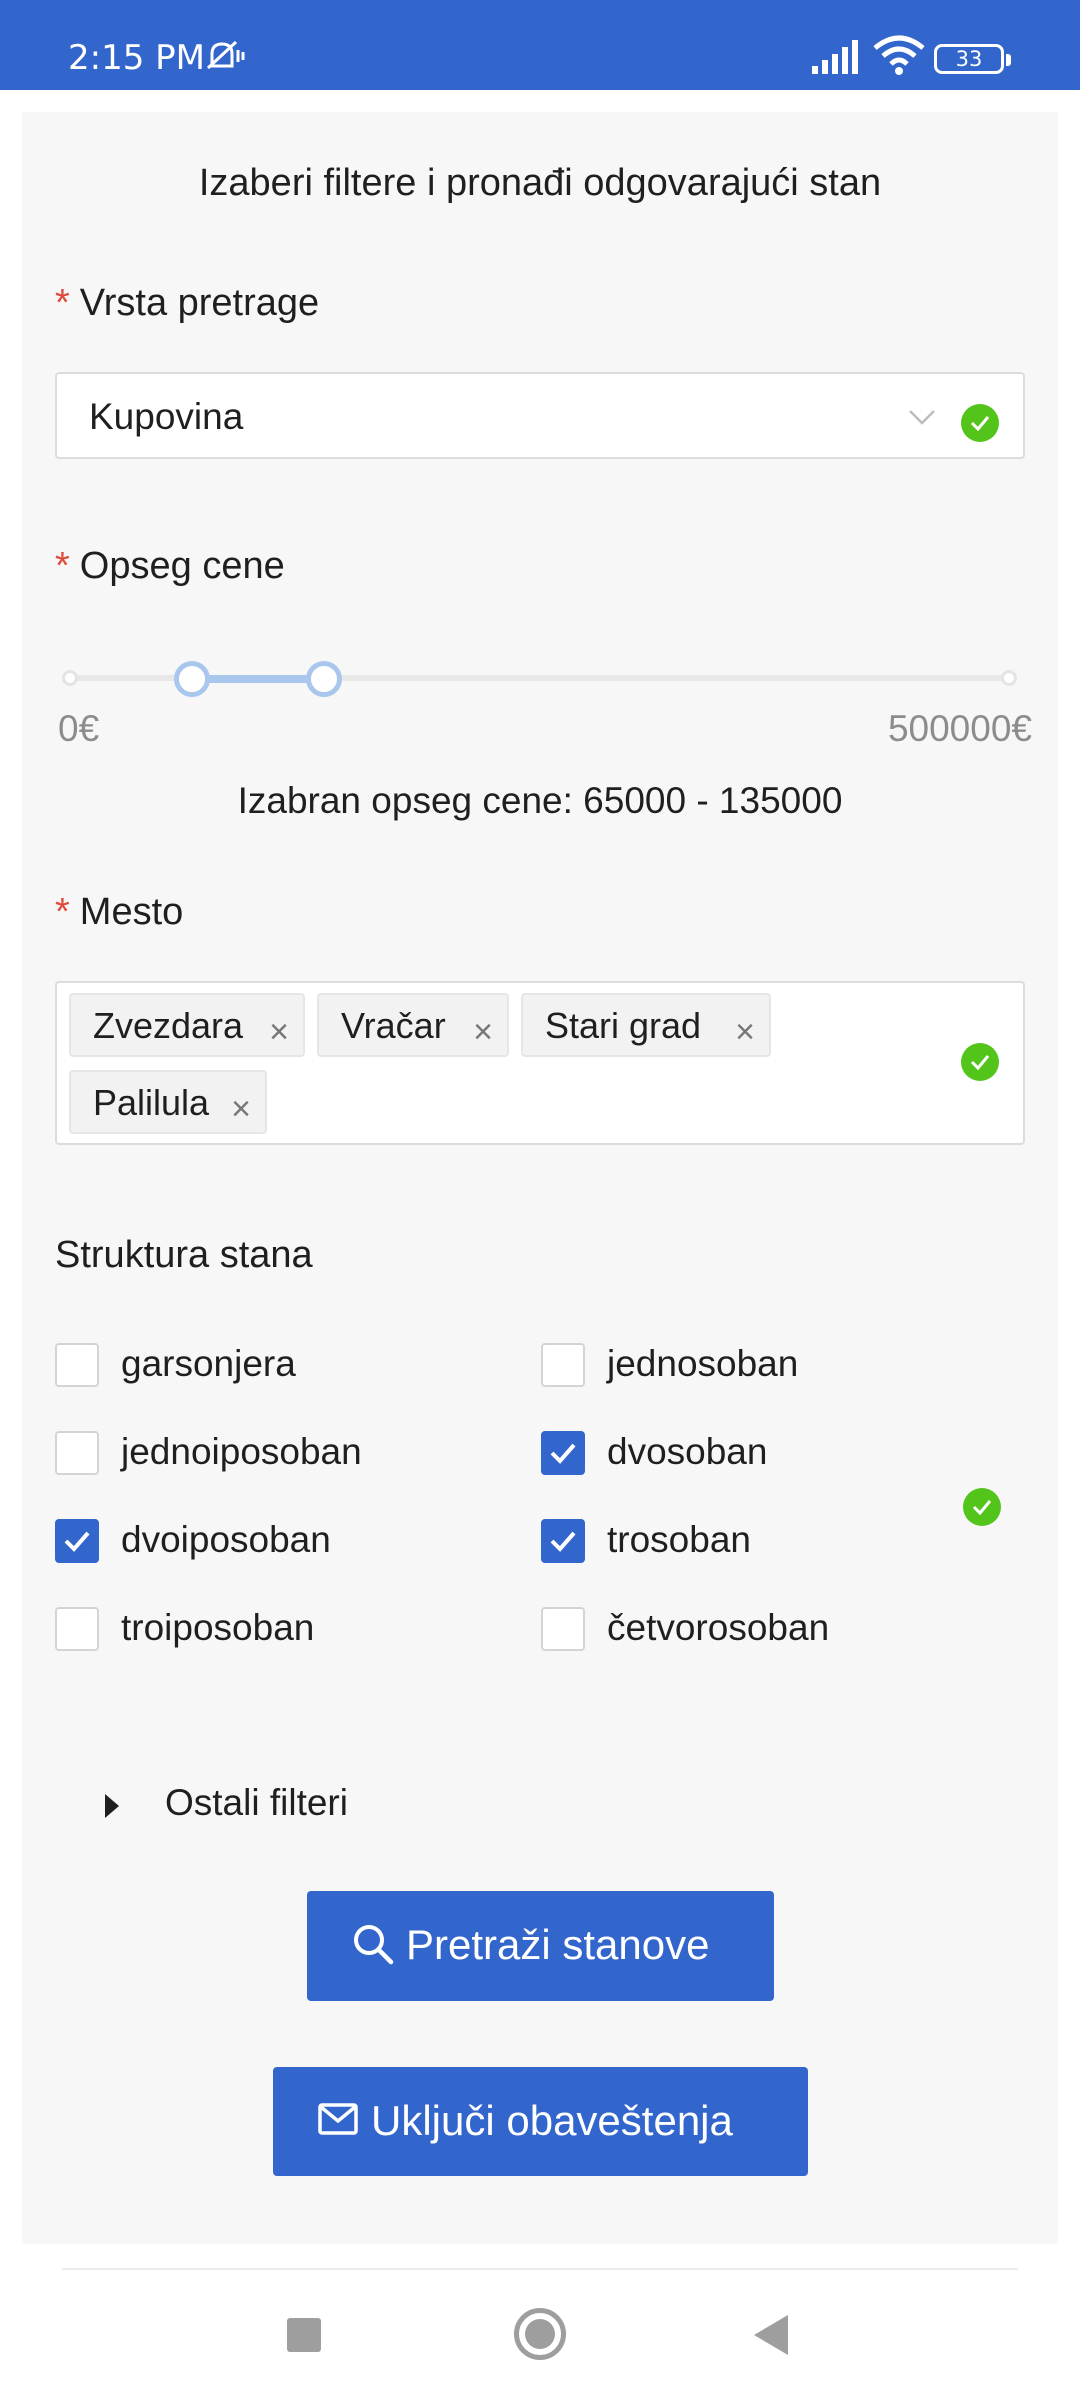 The image size is (1080, 2400). What do you see at coordinates (119, 912) in the screenshot?
I see `location-label: * Mesto` at bounding box center [119, 912].